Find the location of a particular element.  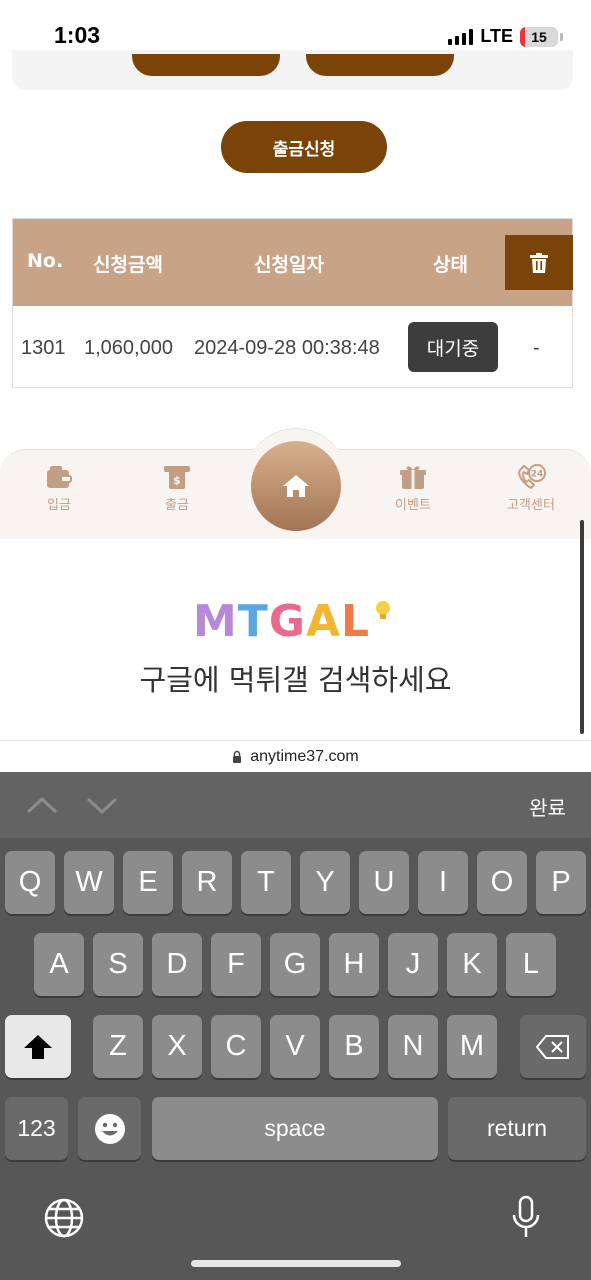

key-c: C is located at coordinates (236, 1046).